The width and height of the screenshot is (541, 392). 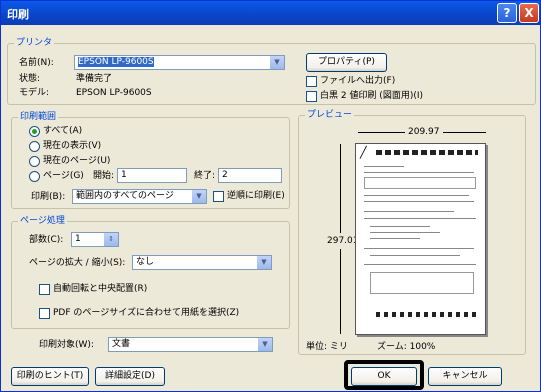 What do you see at coordinates (66, 345) in the screenshot?
I see `print-what-label: 印刷対象(W):` at bounding box center [66, 345].